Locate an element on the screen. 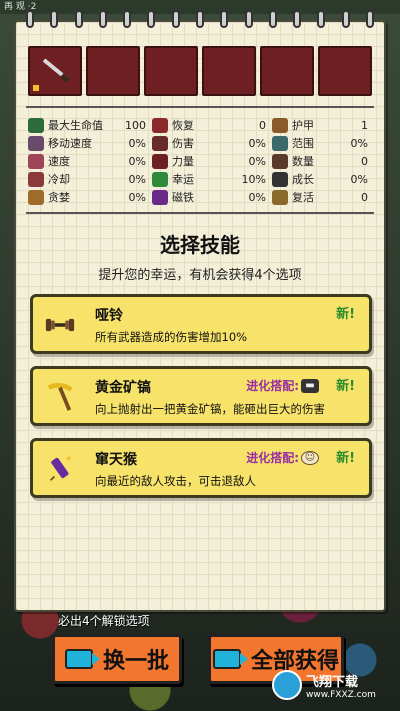 This screenshot has height=711, width=400. stat-row: 速度 0% is located at coordinates (90, 161).